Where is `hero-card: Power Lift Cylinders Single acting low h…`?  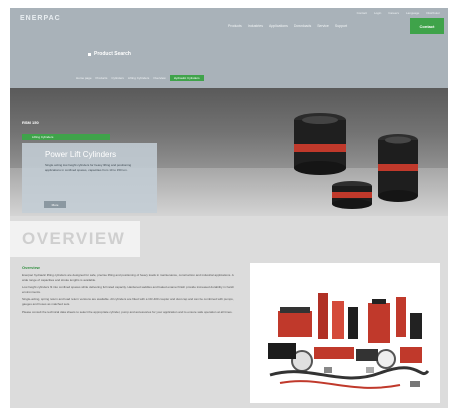
hero-card: Power Lift Cylinders Single acting low h… is located at coordinates (89, 178).